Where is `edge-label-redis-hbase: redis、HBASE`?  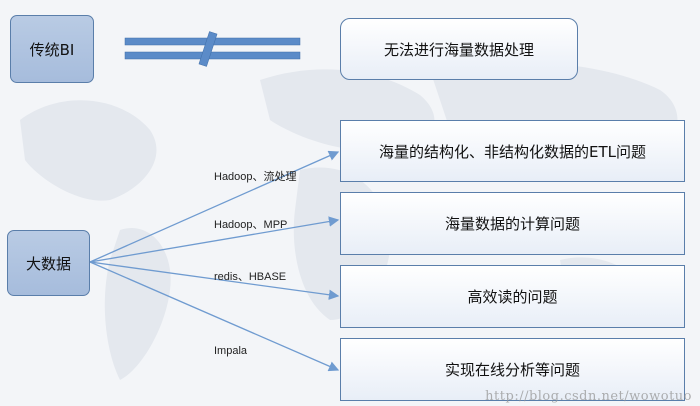
edge-label-redis-hbase: redis、HBASE is located at coordinates (250, 277).